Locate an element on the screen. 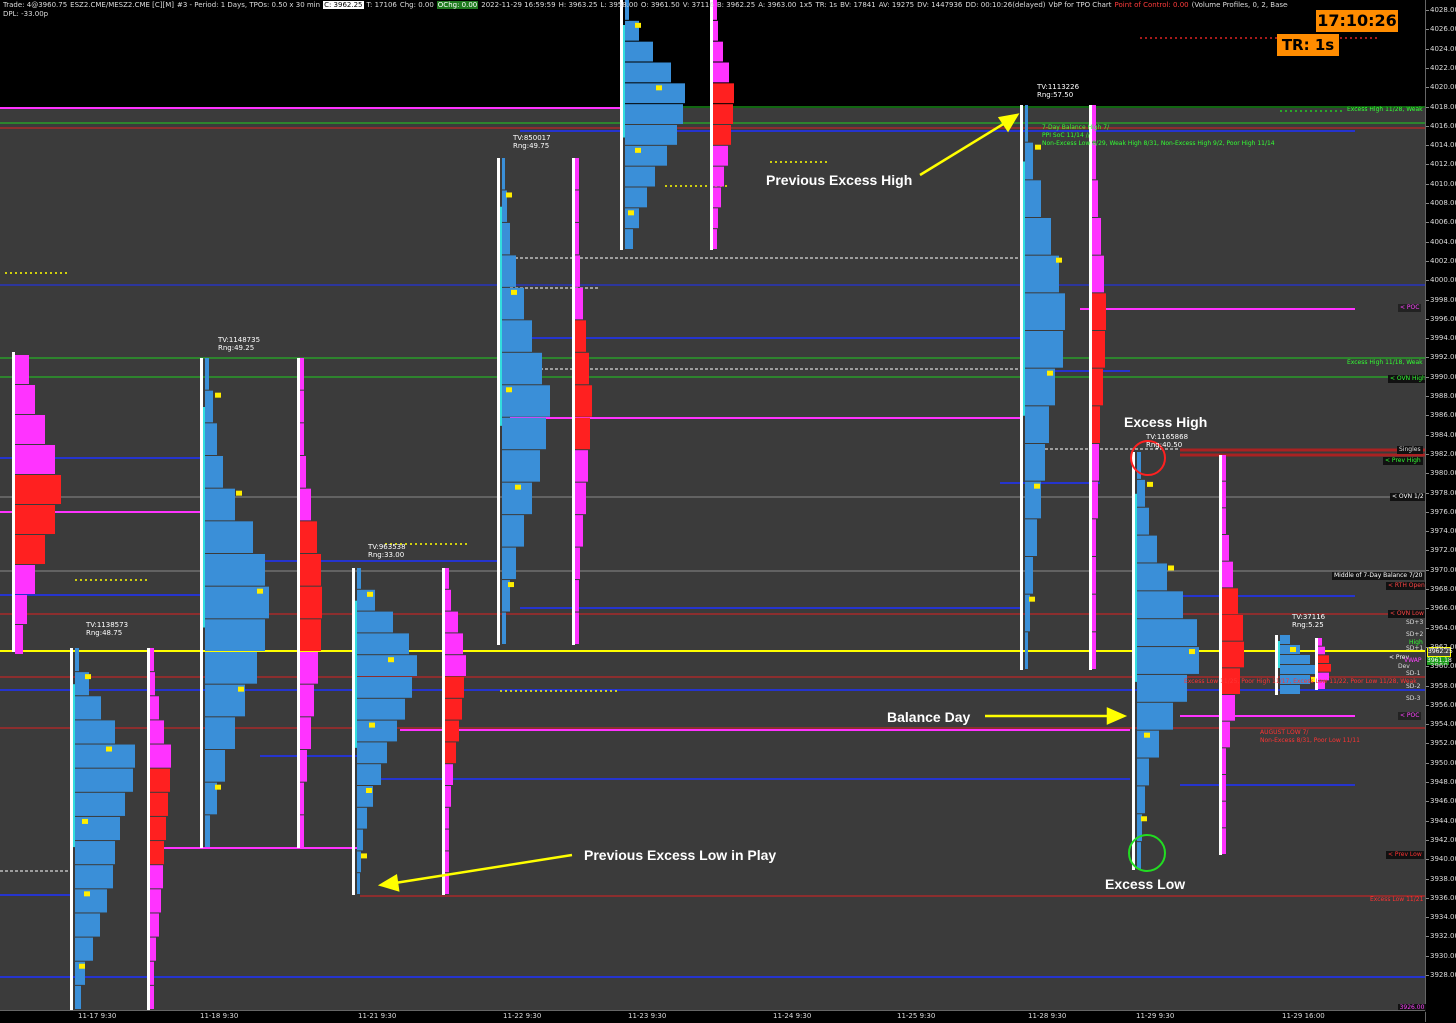 This screenshot has width=1456, height=1023. price-tick-label: 4000.00 is located at coordinates (1443, 280).